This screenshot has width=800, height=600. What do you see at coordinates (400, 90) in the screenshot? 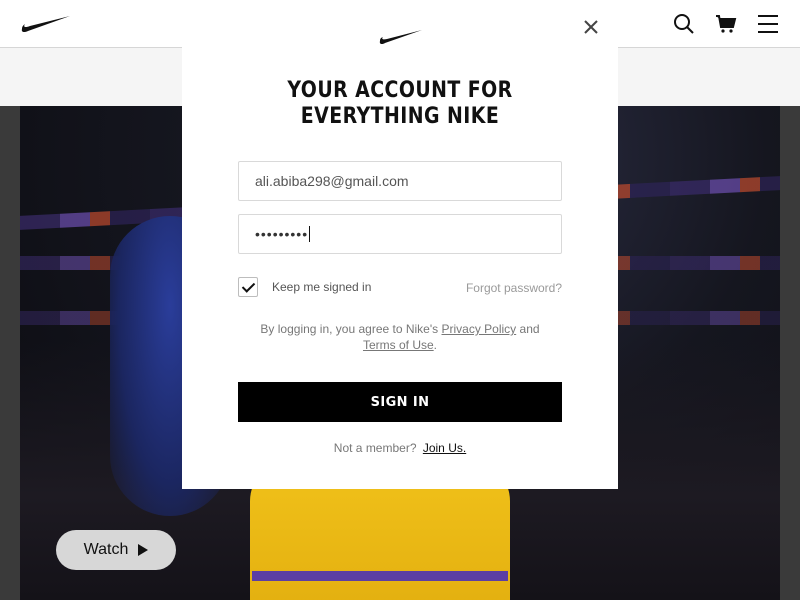
I see `modal-title-line1: YOUR ACCOUNT FOR` at bounding box center [400, 90].